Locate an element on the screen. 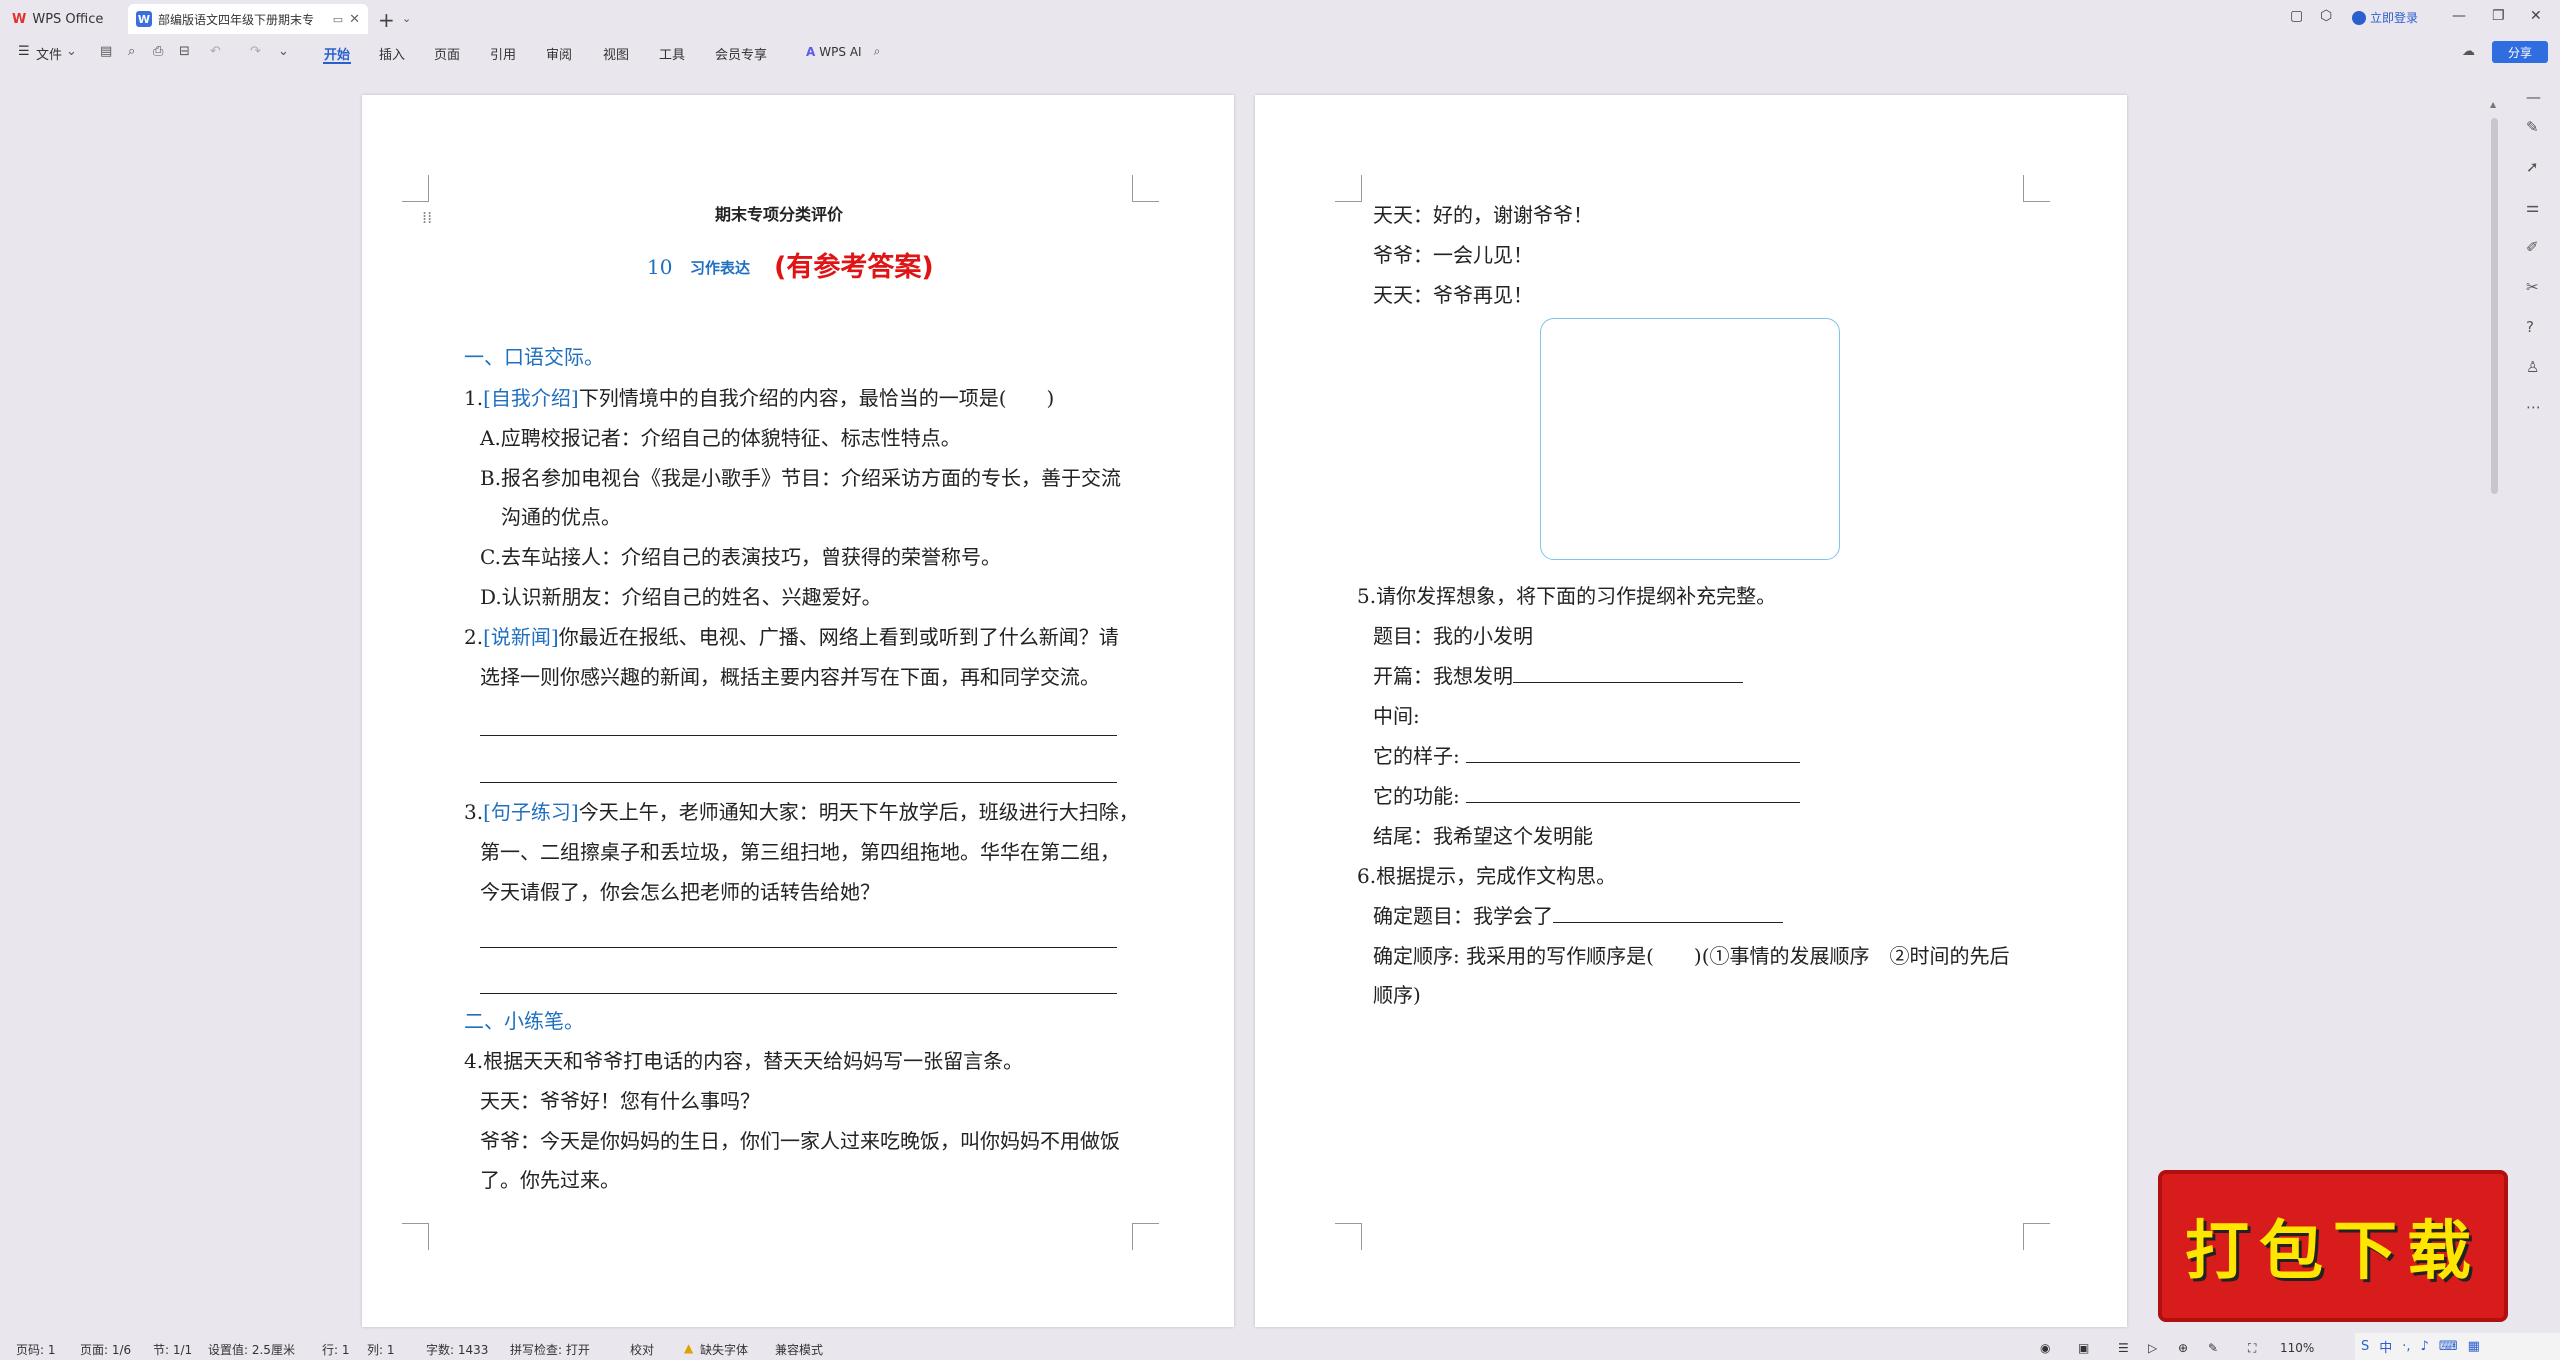  eye-icon: ◉ is located at coordinates (2045, 1348).